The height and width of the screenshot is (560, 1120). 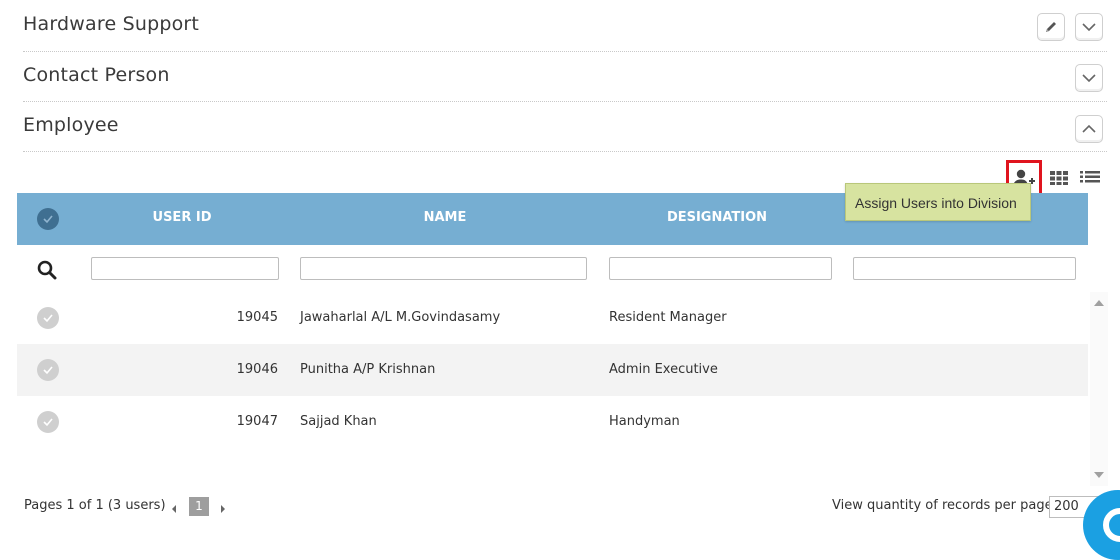 I want to click on select-all-checkbox, so click(x=48, y=219).